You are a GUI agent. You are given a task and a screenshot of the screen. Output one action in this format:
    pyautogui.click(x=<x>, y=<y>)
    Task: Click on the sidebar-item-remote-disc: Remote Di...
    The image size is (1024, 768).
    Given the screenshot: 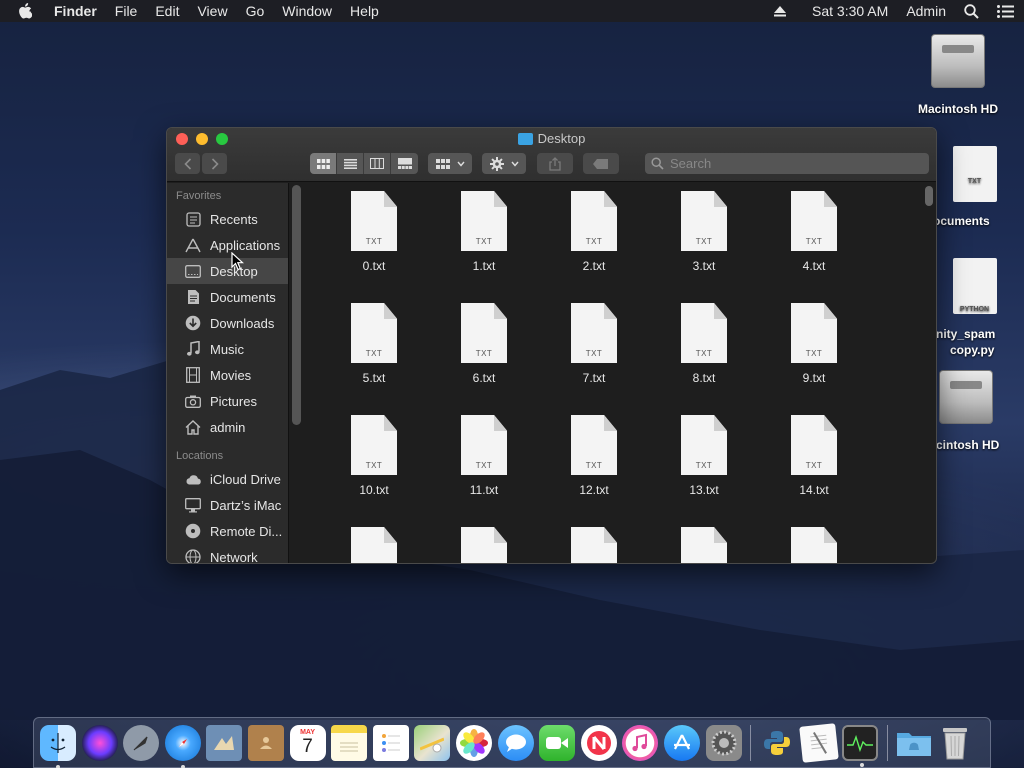 What is the action you would take?
    pyautogui.click(x=227, y=531)
    